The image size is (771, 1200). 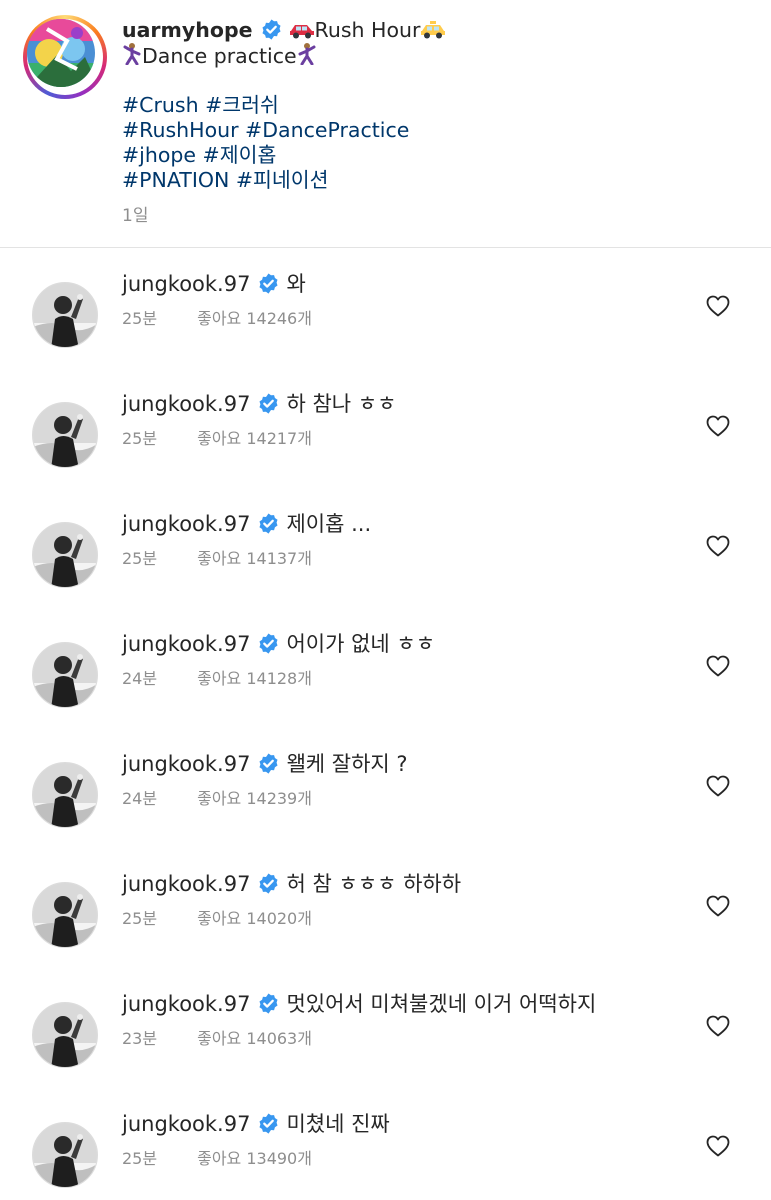 What do you see at coordinates (385, 1144) in the screenshot?
I see `comment-item: jungkook.97 미쳤네 진짜 25분 좋아요 13490개` at bounding box center [385, 1144].